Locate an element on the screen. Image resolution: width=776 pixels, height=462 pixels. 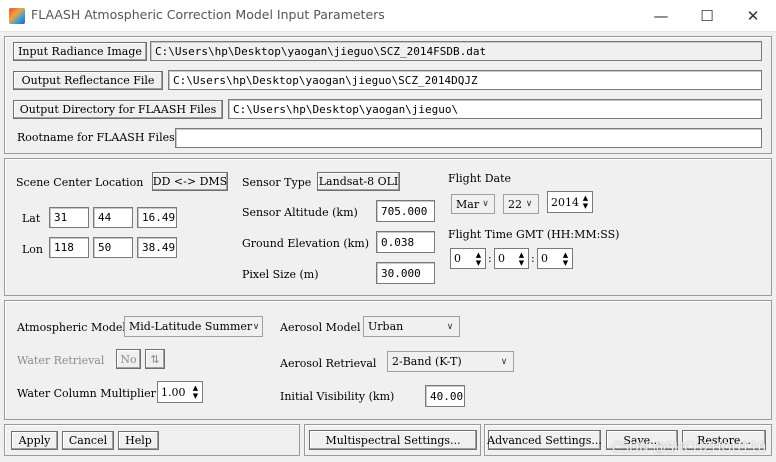
water-retrieval-button: No is located at coordinates (128, 359).